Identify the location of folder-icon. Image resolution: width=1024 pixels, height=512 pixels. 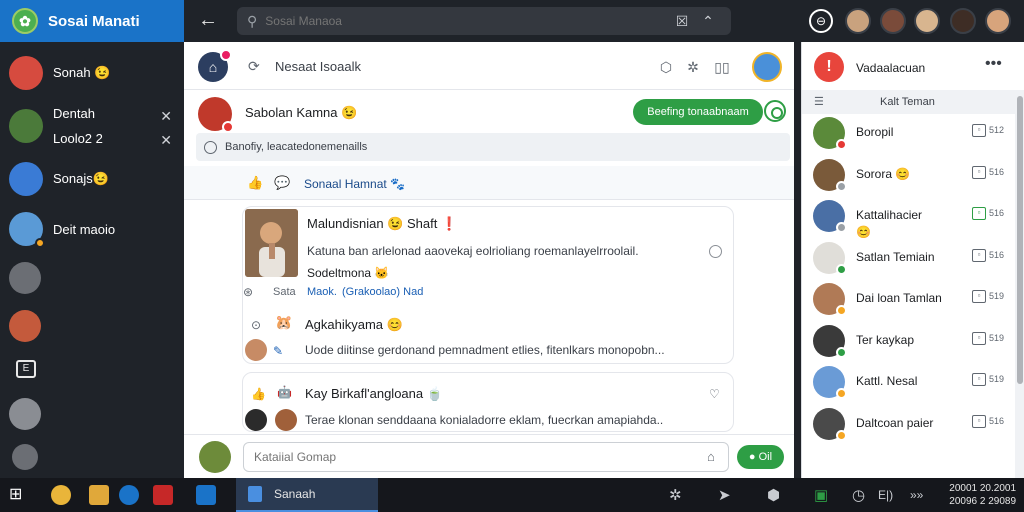
(99, 495).